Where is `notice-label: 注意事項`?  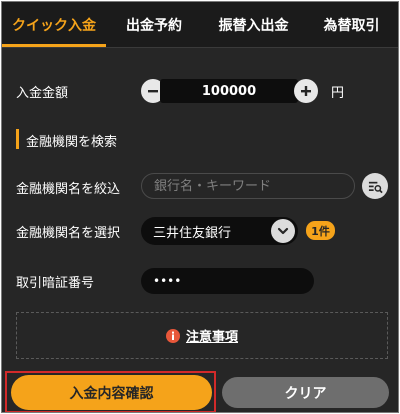 notice-label: 注意事項 is located at coordinates (211, 337).